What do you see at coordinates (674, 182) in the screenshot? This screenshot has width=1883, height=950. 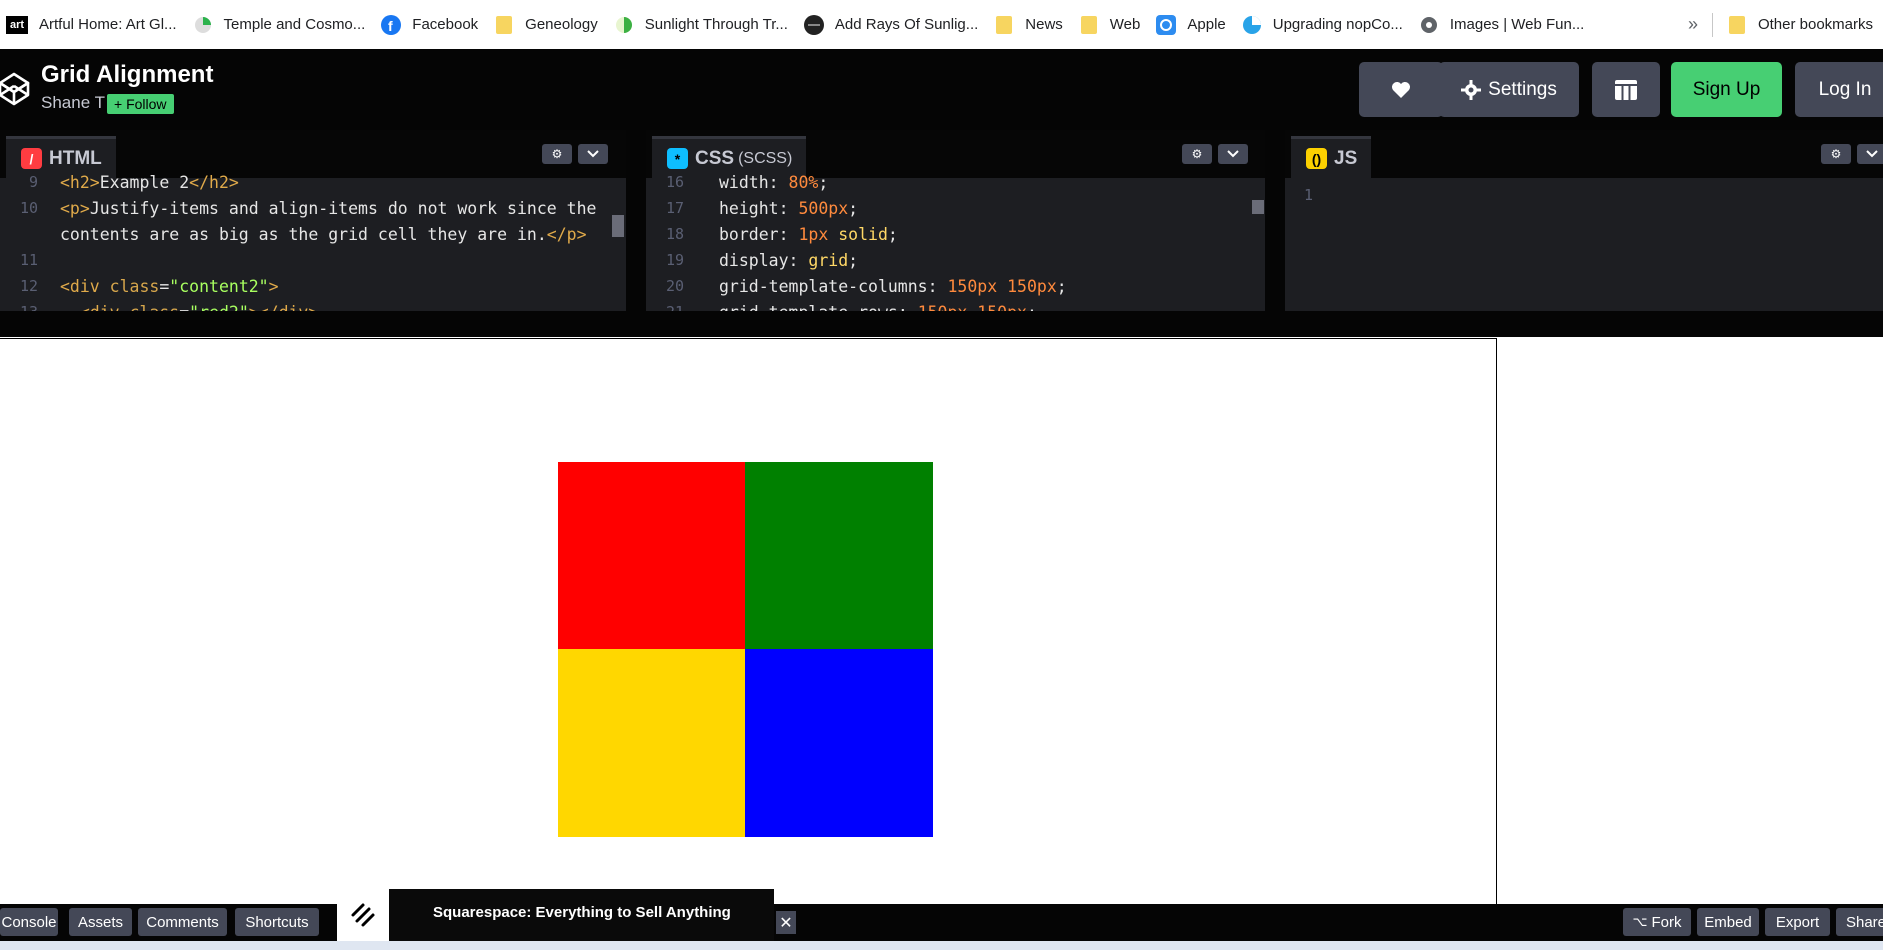 I see `line-number: 16` at bounding box center [674, 182].